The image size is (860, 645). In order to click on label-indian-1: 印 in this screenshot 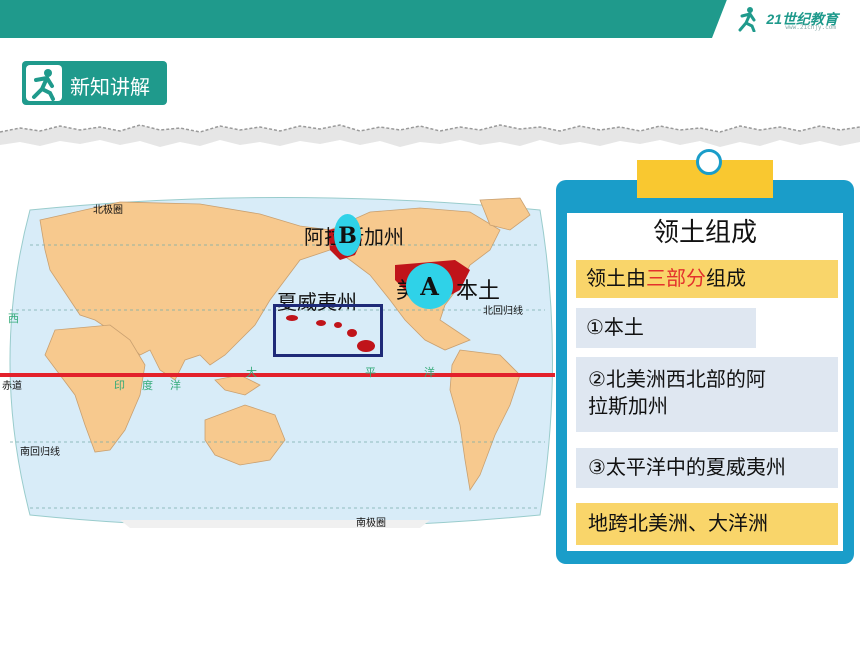, I will do `click(119, 385)`.